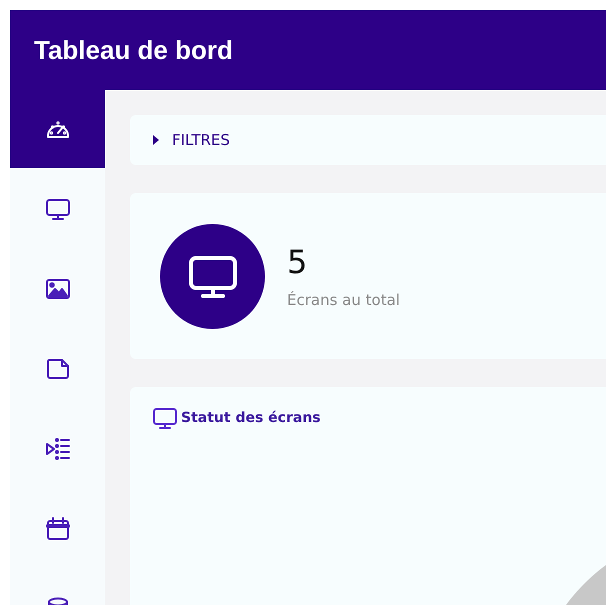  I want to click on caret-icon, so click(156, 140).